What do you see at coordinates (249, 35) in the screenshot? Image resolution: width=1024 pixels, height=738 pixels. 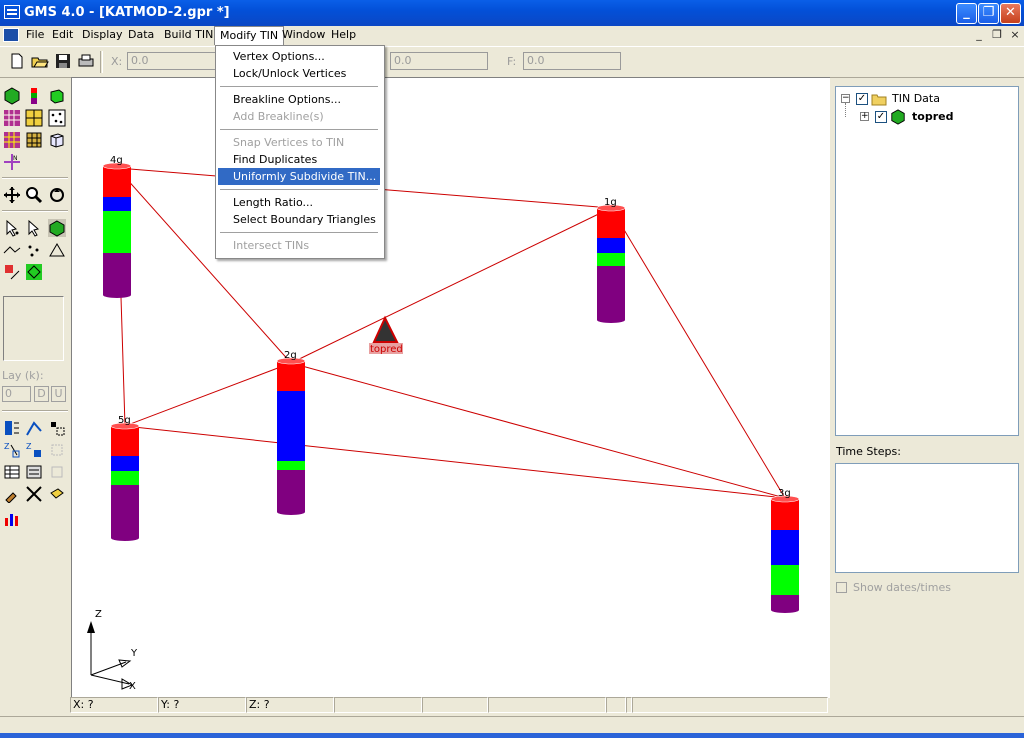 I see `menu-modify-tin: Modify TIN` at bounding box center [249, 35].